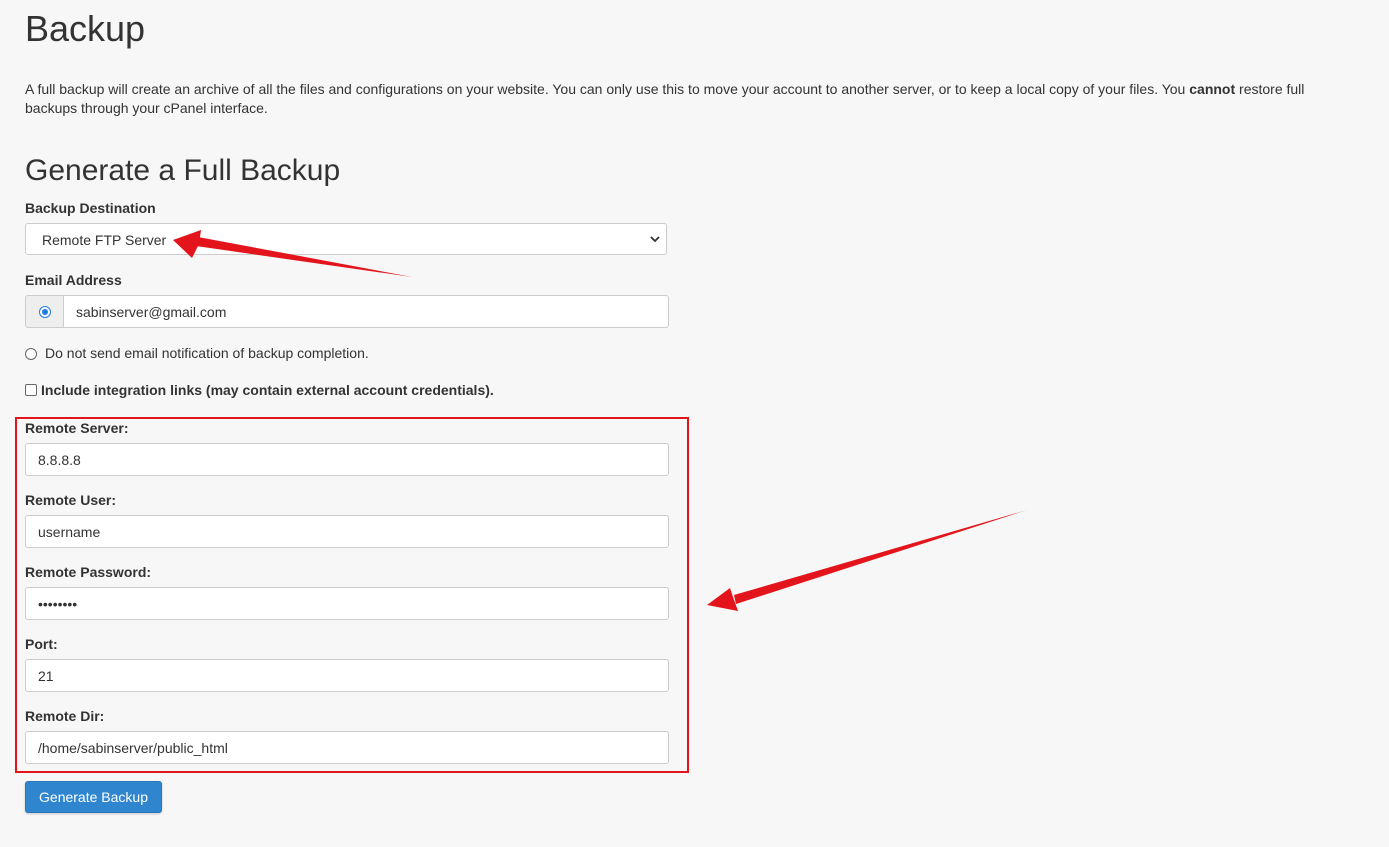 The height and width of the screenshot is (847, 1389). I want to click on remote-dir-label: Remote Dir:, so click(65, 716).